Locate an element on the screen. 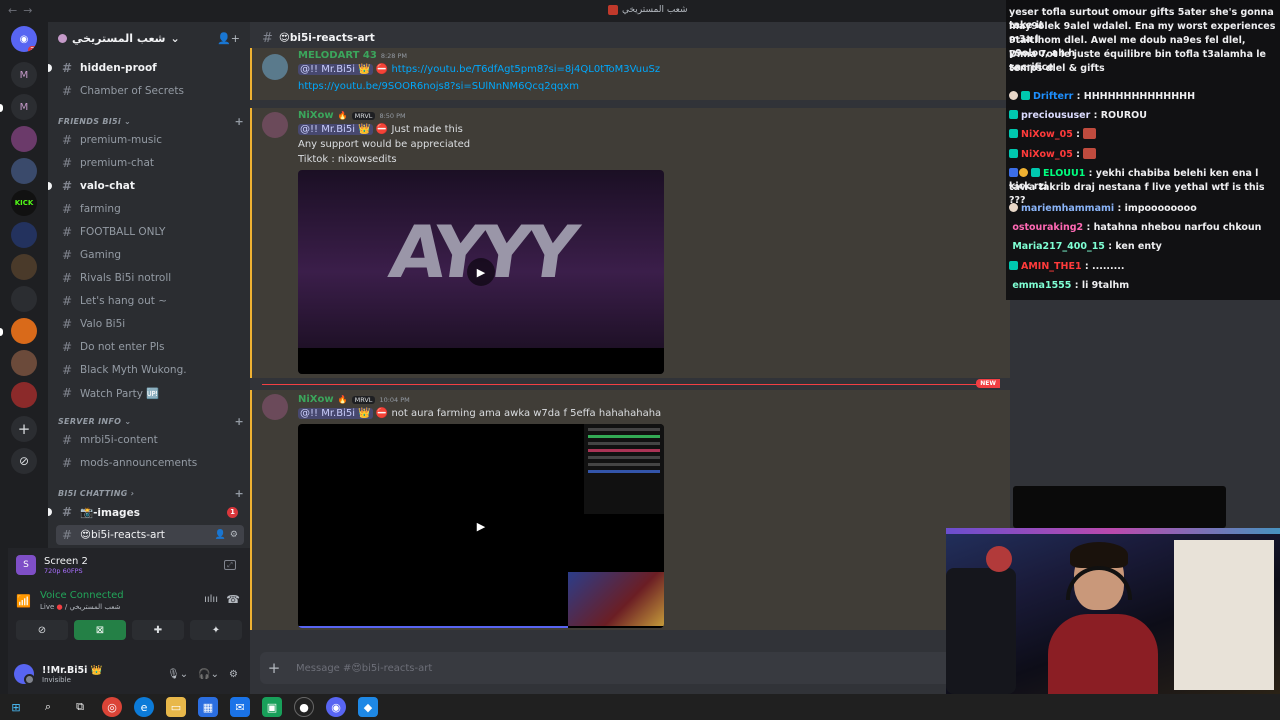  screen-share-button: ⊠ is located at coordinates (100, 630).